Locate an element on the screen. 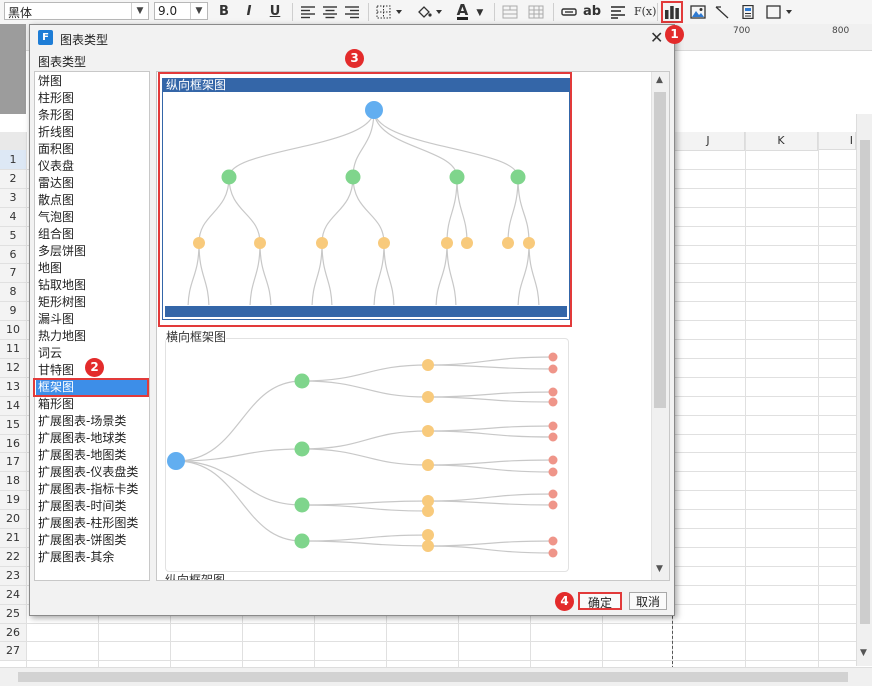 This screenshot has height=686, width=872. row-header: 3 is located at coordinates (13, 197).